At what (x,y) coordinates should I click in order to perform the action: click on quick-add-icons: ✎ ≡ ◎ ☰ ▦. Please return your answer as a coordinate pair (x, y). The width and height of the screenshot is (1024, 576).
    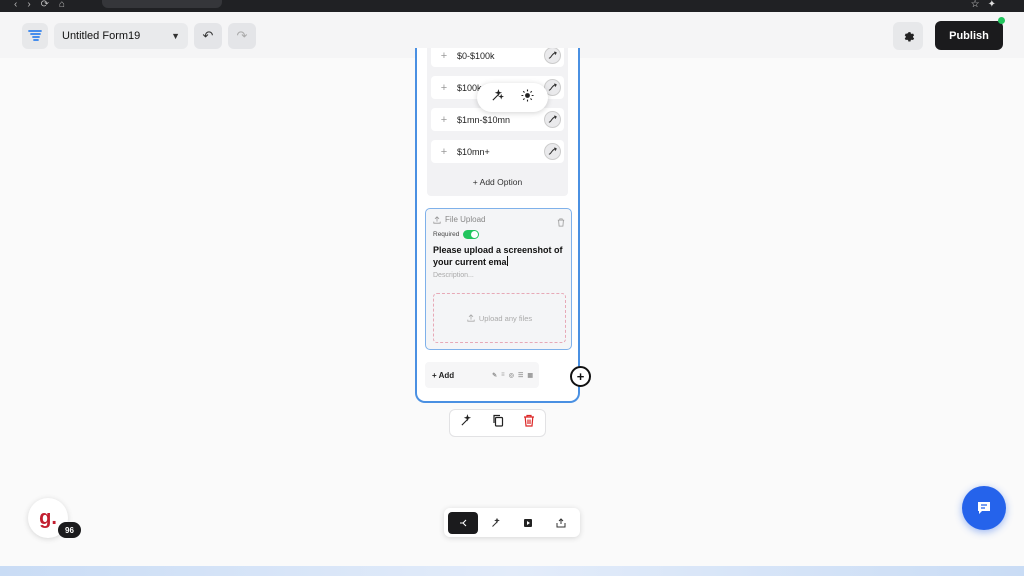
    Looking at the image, I should click on (512, 375).